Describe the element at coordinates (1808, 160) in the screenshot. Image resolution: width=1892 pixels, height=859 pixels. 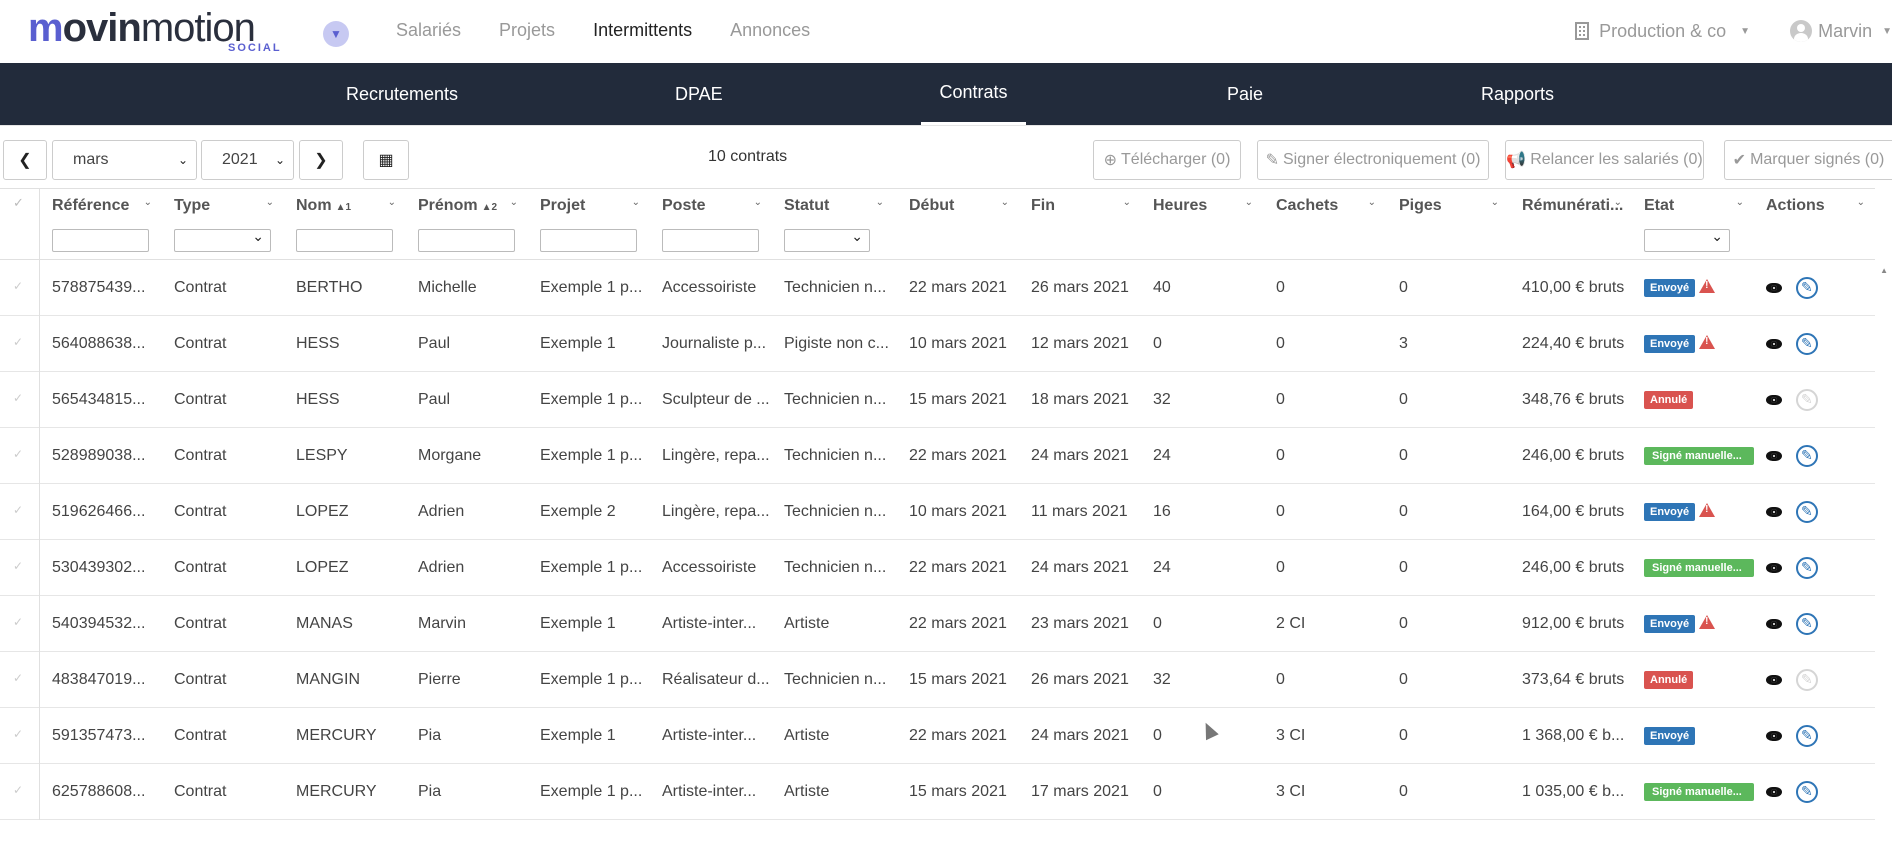
I see `mark-signed-button: ✔ Marquer signés (0)` at that location.